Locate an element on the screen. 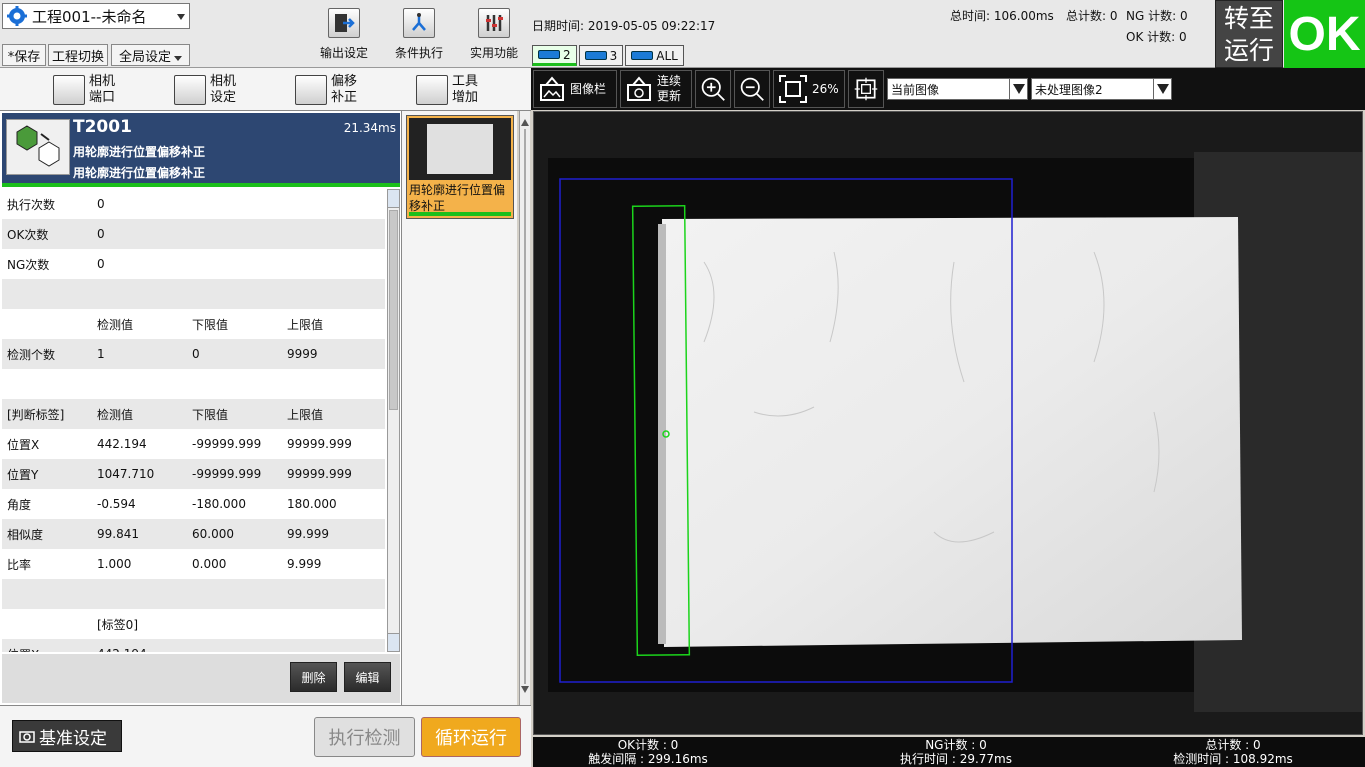 The image size is (1365, 767). table-row: 位置X 442.194 -99999.999 99999.999 is located at coordinates (193, 444).